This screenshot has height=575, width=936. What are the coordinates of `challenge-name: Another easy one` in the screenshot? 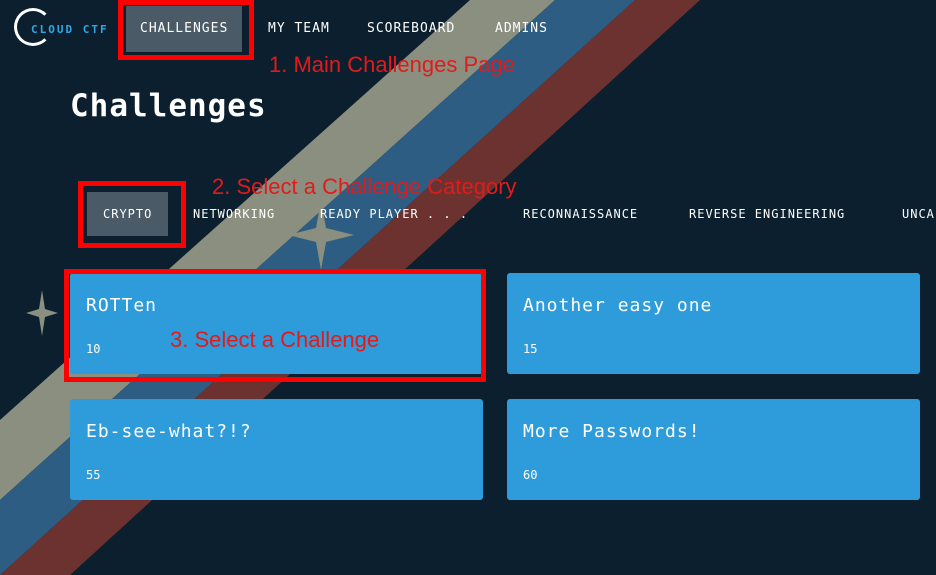 It's located at (618, 305).